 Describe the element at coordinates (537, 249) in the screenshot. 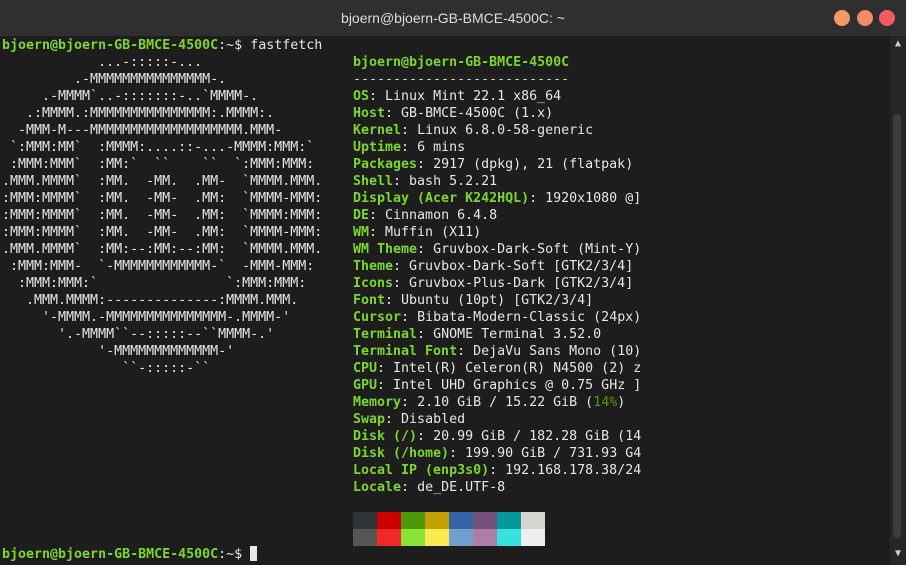

I see `info-value: Gruvbox-Dark-Soft (Mint-Y)` at that location.